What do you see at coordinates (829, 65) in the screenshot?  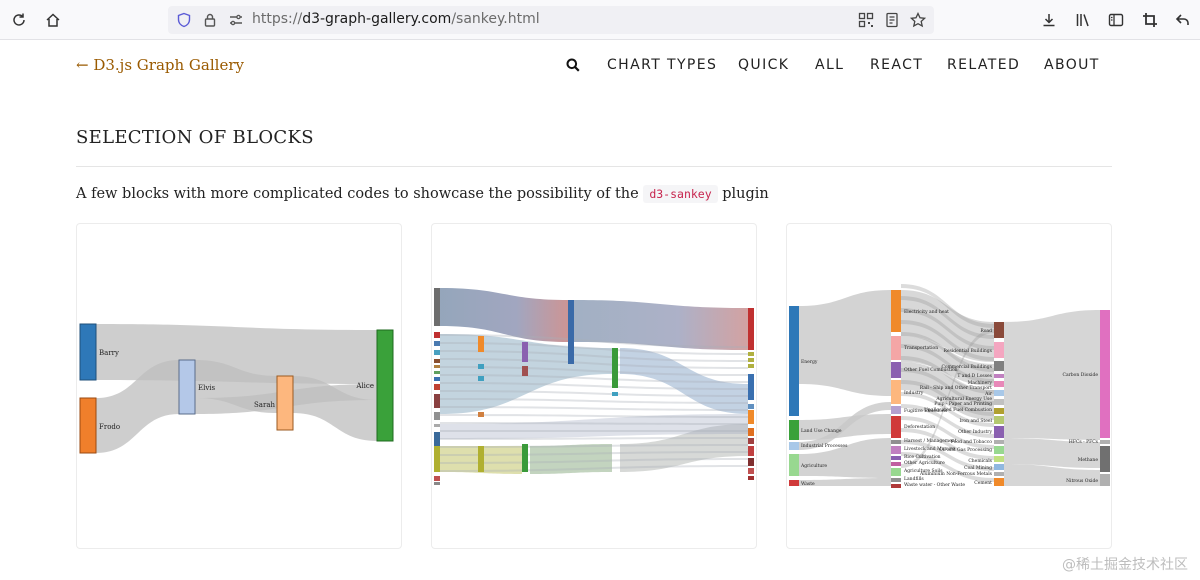 I see `nav-all: ALL` at bounding box center [829, 65].